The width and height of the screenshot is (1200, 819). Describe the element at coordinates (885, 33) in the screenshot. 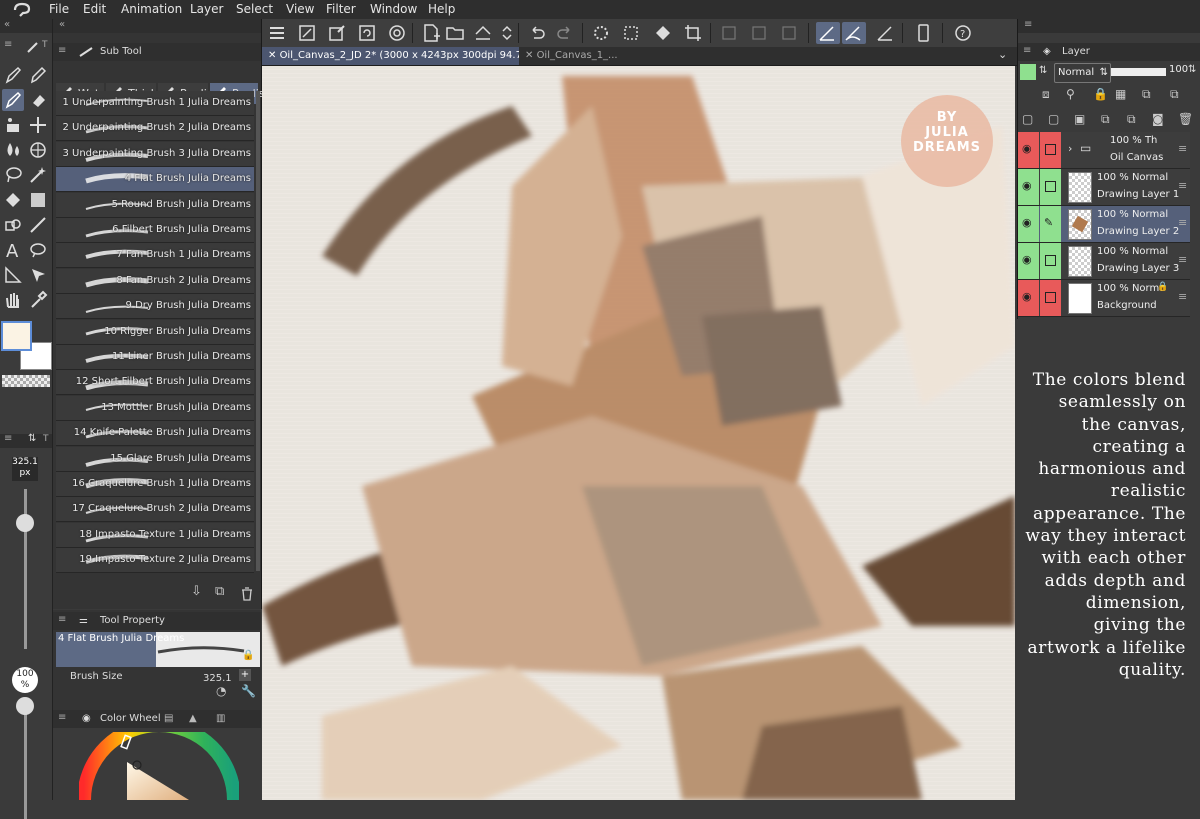

I see `snap-grid-icon` at that location.